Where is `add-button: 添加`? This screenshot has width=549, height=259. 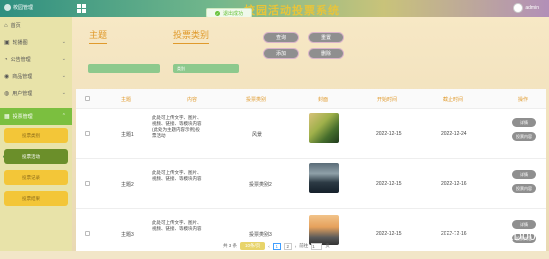
add-button: 添加 is located at coordinates (281, 53).